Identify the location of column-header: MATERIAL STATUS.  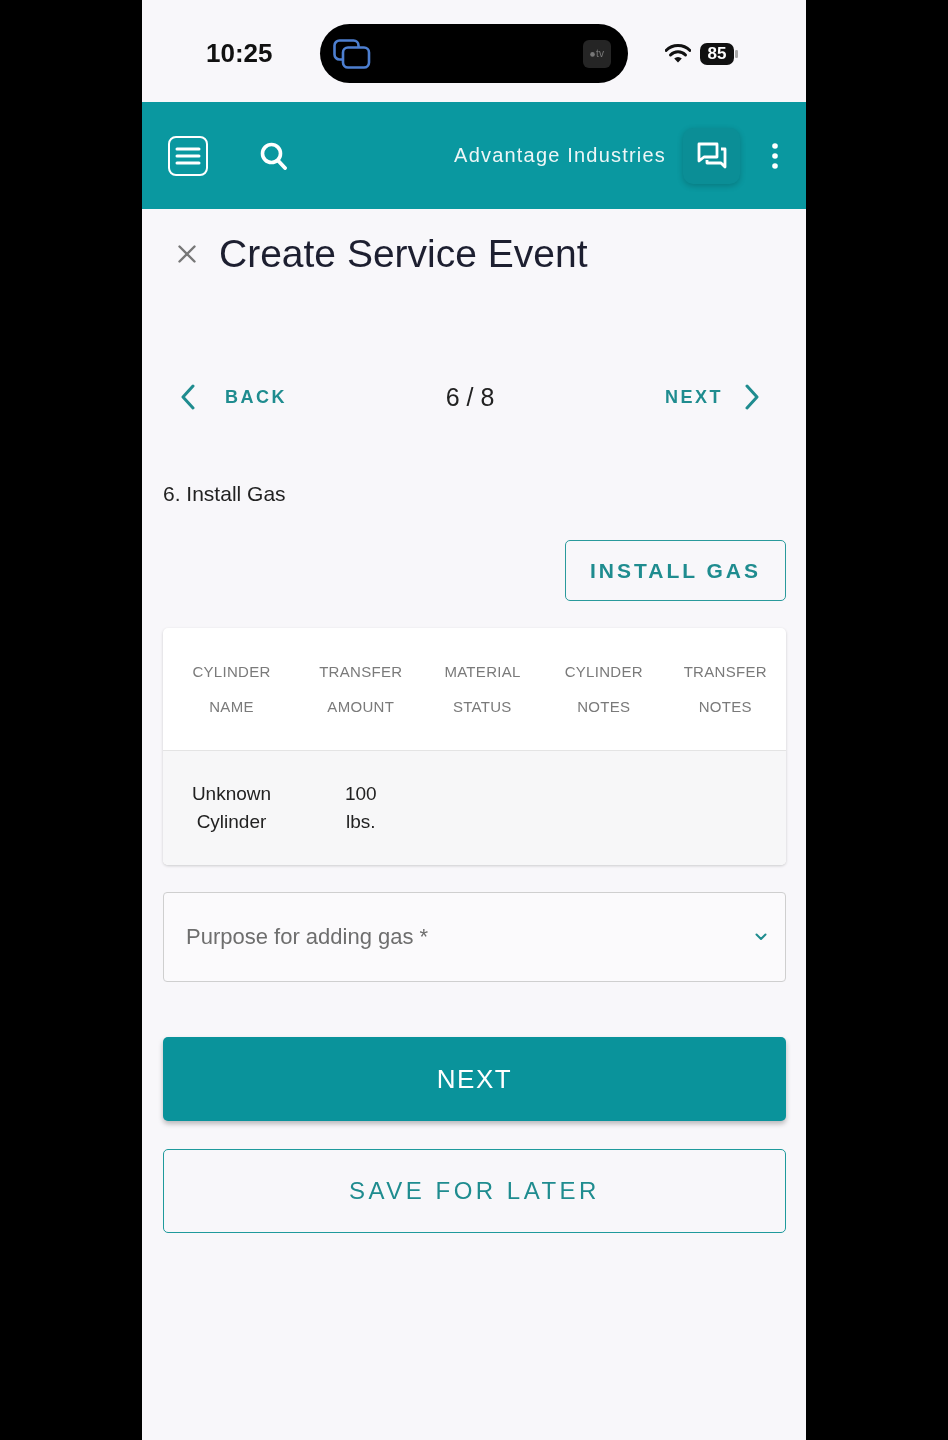
(482, 689).